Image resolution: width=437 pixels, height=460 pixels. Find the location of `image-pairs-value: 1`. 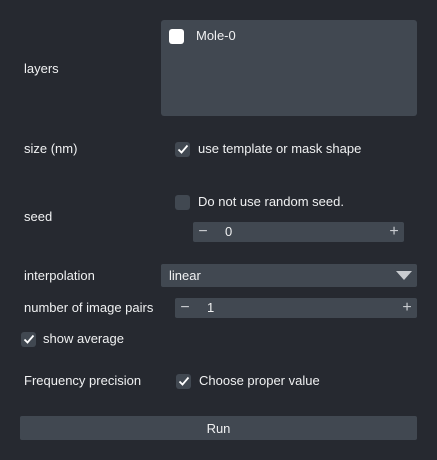

image-pairs-value: 1 is located at coordinates (210, 308).